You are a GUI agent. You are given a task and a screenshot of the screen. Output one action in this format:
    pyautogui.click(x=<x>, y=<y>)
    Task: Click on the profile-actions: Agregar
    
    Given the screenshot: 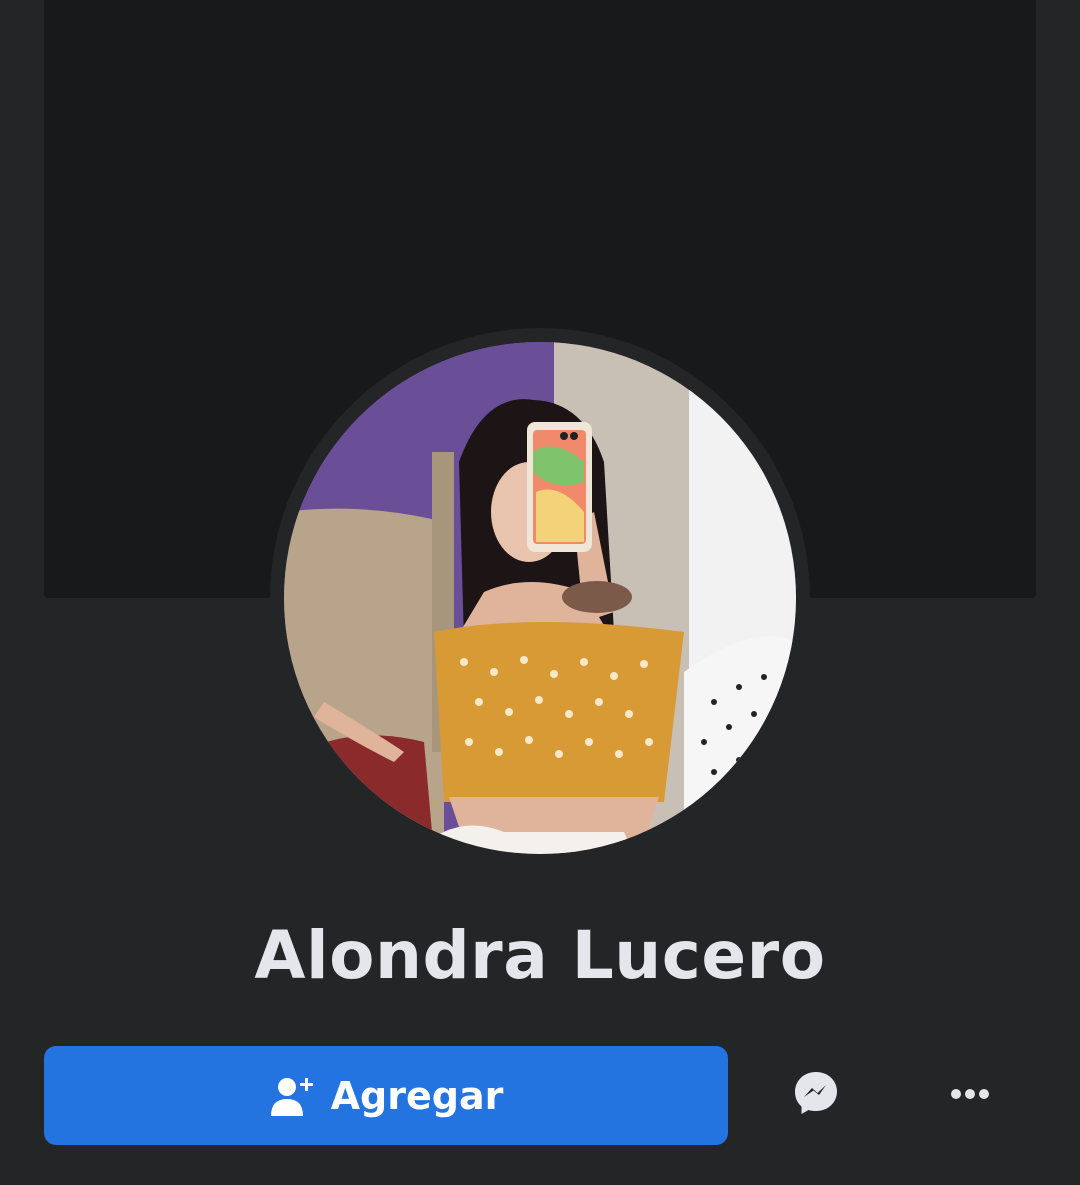 What is the action you would take?
    pyautogui.click(x=540, y=1095)
    